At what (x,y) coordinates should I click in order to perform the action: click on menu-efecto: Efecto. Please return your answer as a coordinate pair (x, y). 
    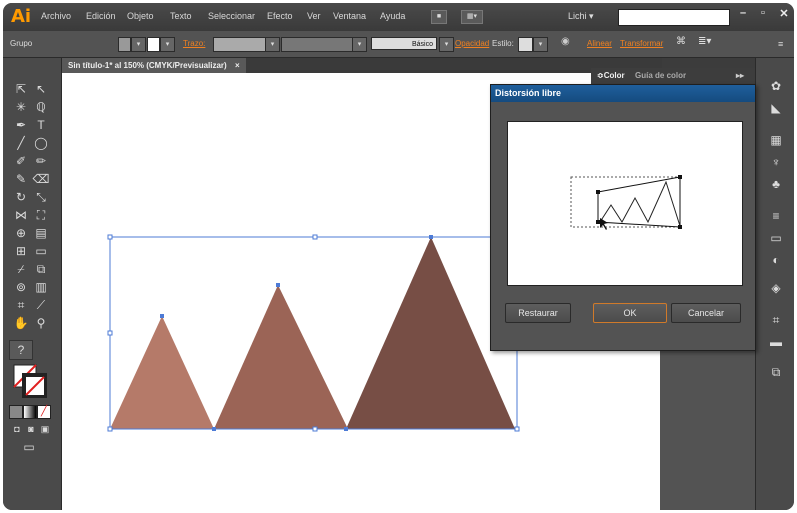
    Looking at the image, I should click on (280, 16).